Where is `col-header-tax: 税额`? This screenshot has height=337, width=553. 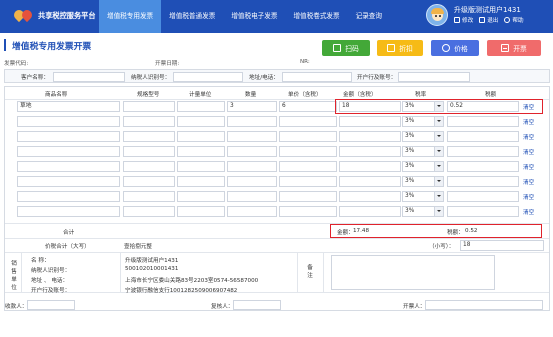 col-header-tax: 税额 is located at coordinates (491, 95).